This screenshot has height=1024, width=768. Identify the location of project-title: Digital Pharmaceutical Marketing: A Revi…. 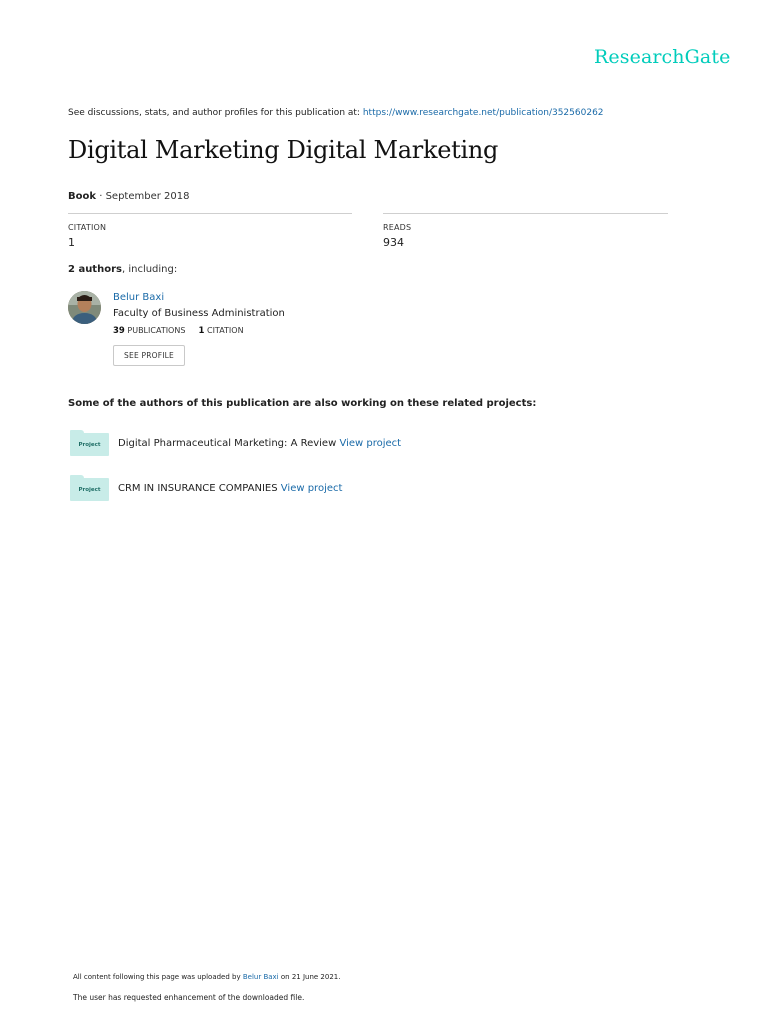
(227, 443).